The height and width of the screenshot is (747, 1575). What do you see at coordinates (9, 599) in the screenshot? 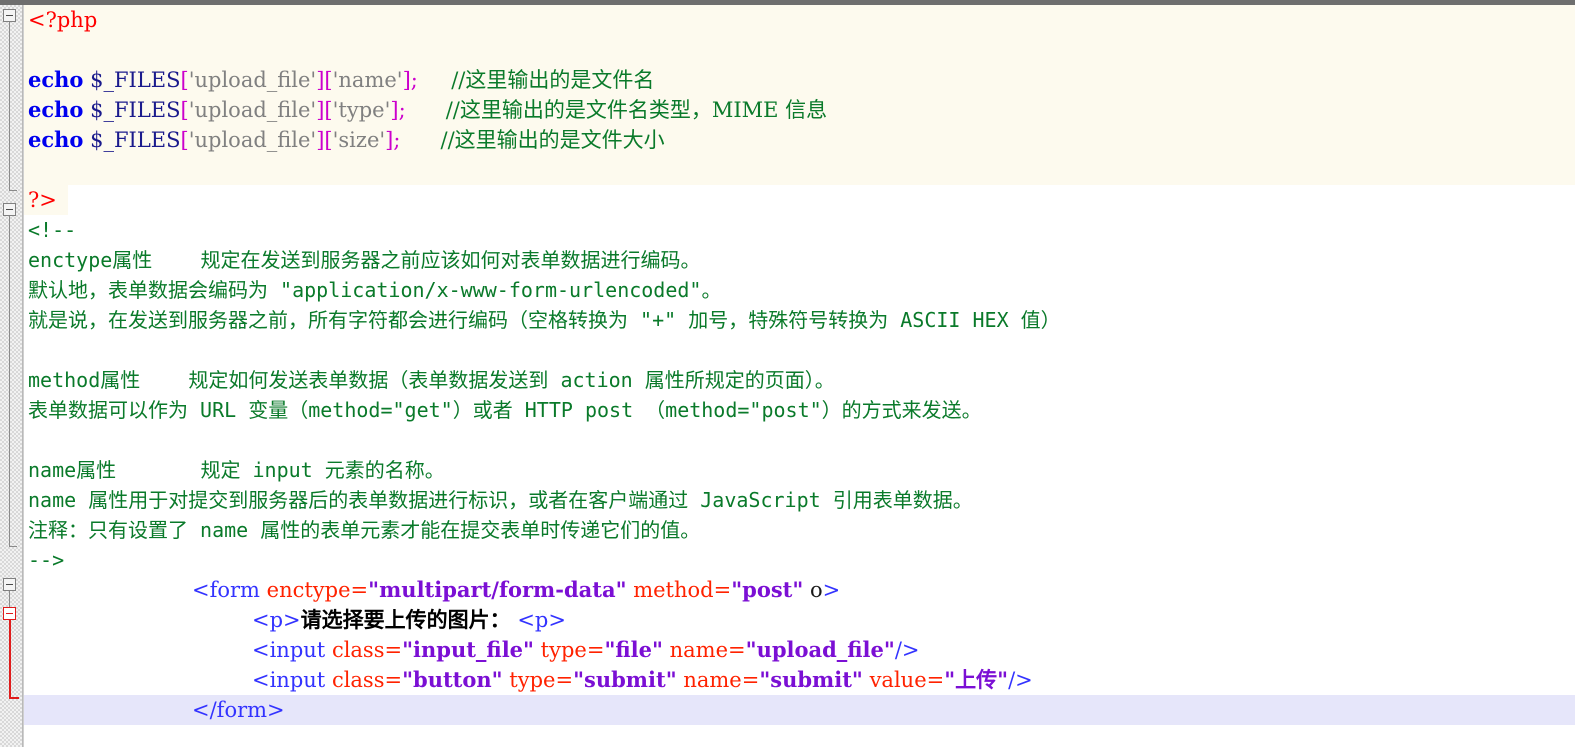
I see `fold-bracket-form-line` at bounding box center [9, 599].